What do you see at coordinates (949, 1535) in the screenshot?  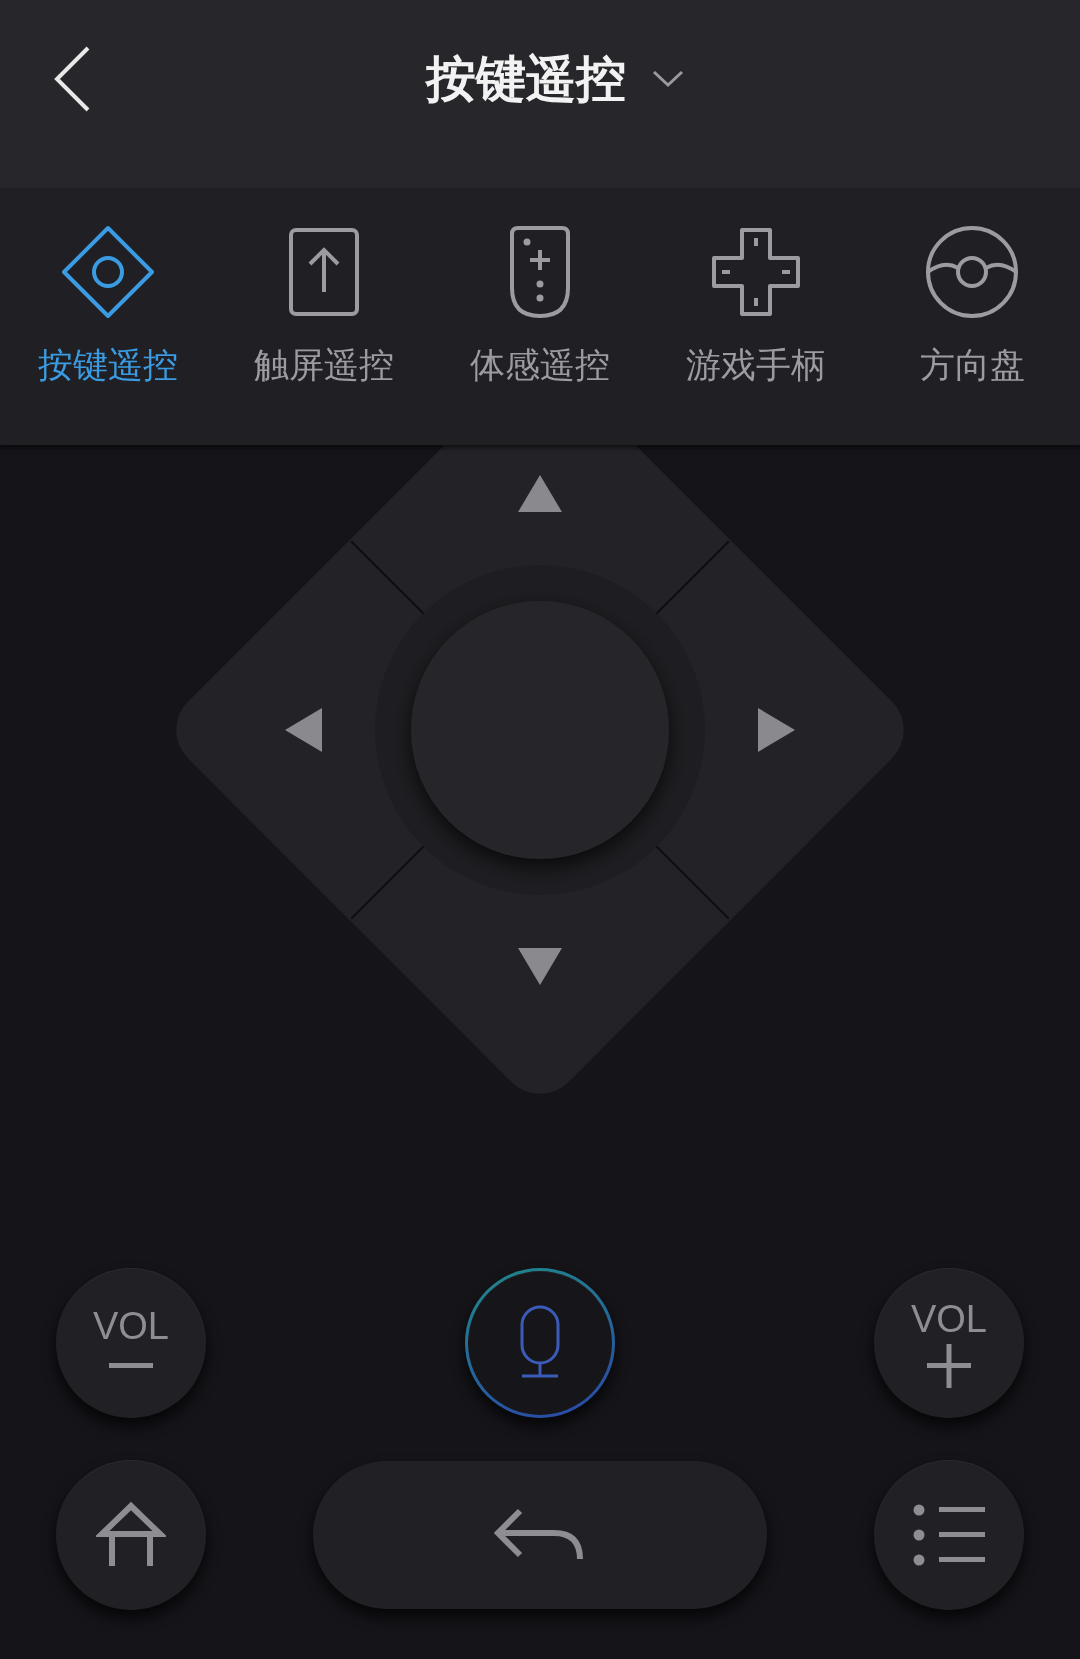 I see `list-icon` at bounding box center [949, 1535].